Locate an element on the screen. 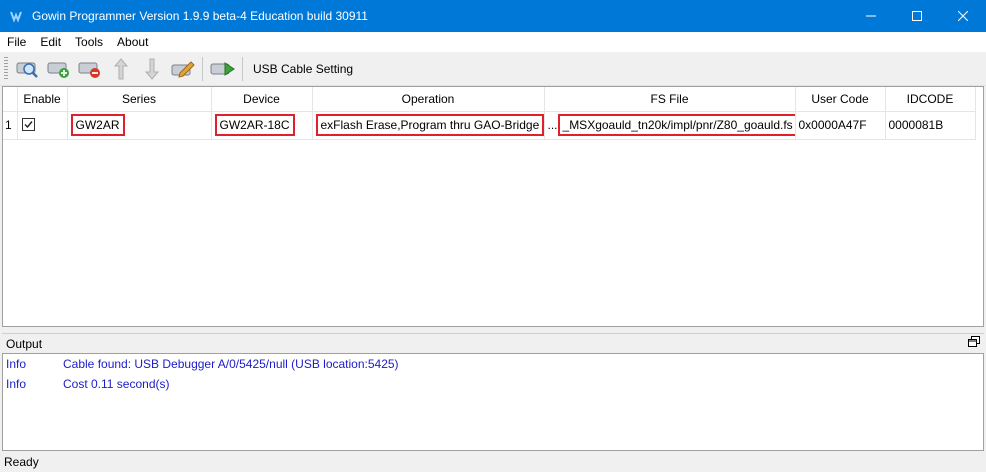  usb-cable-setting-button: USB Cable Setting is located at coordinates (303, 69).